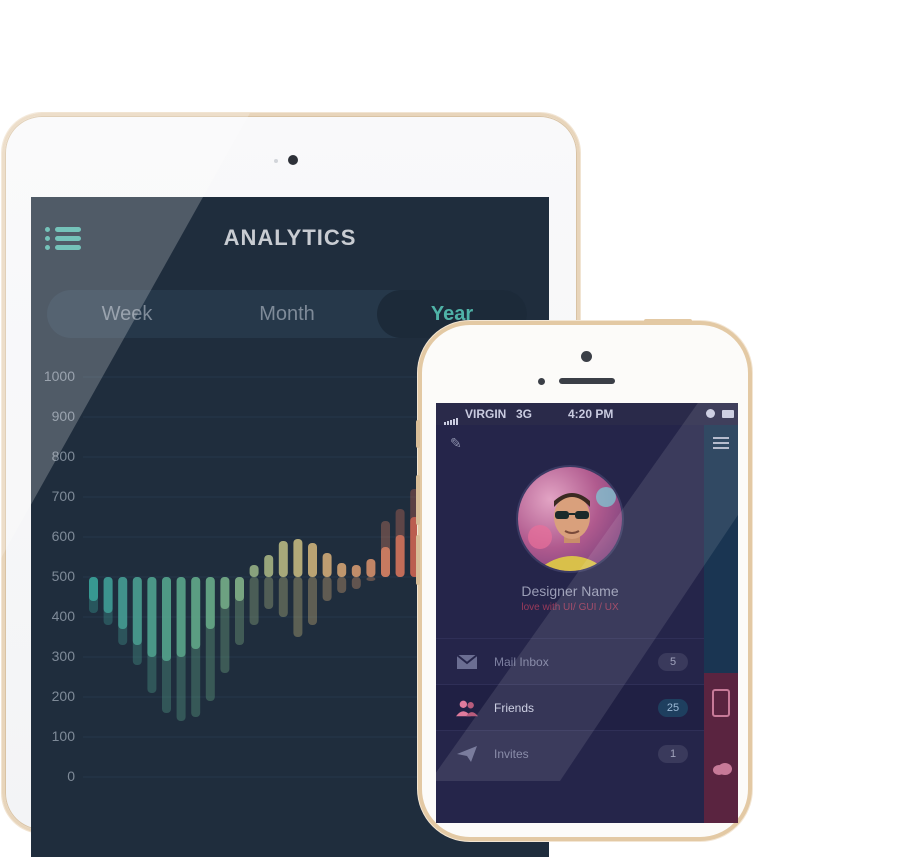 This screenshot has height=857, width=909. I want to click on mute-switch, so click(418, 434).